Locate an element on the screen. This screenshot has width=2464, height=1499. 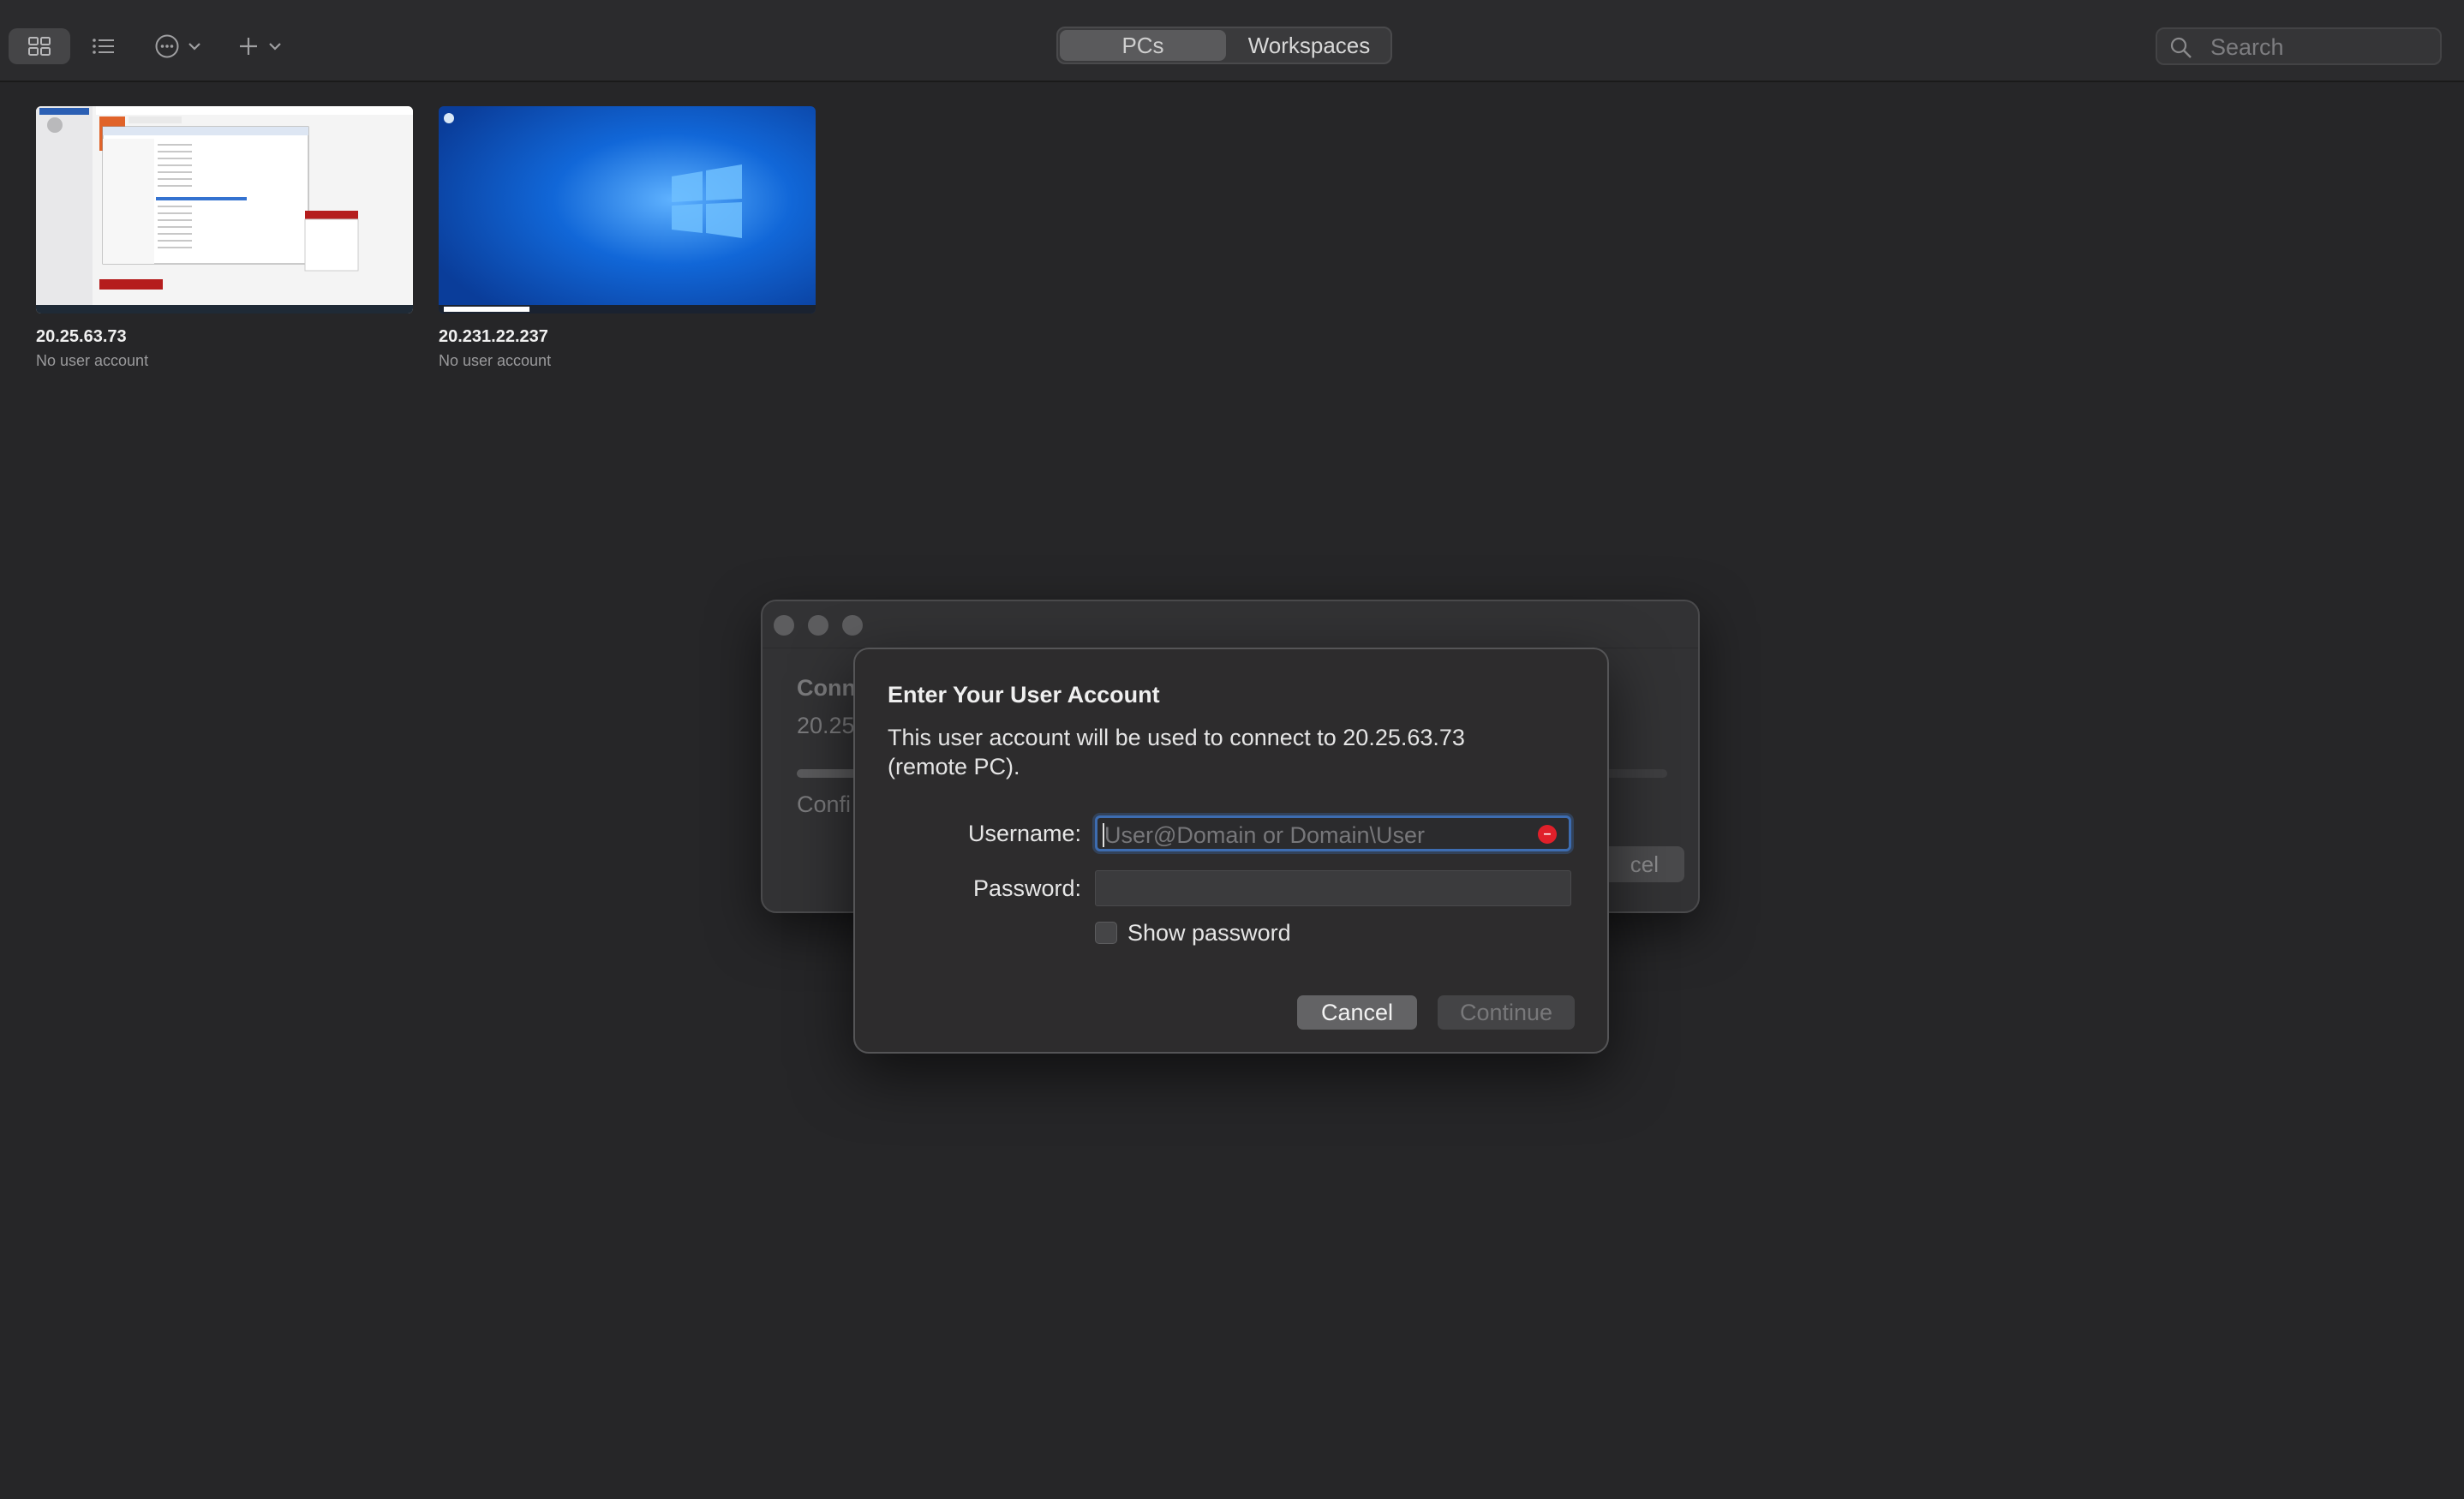
minimize-window-button is located at coordinates (818, 625).